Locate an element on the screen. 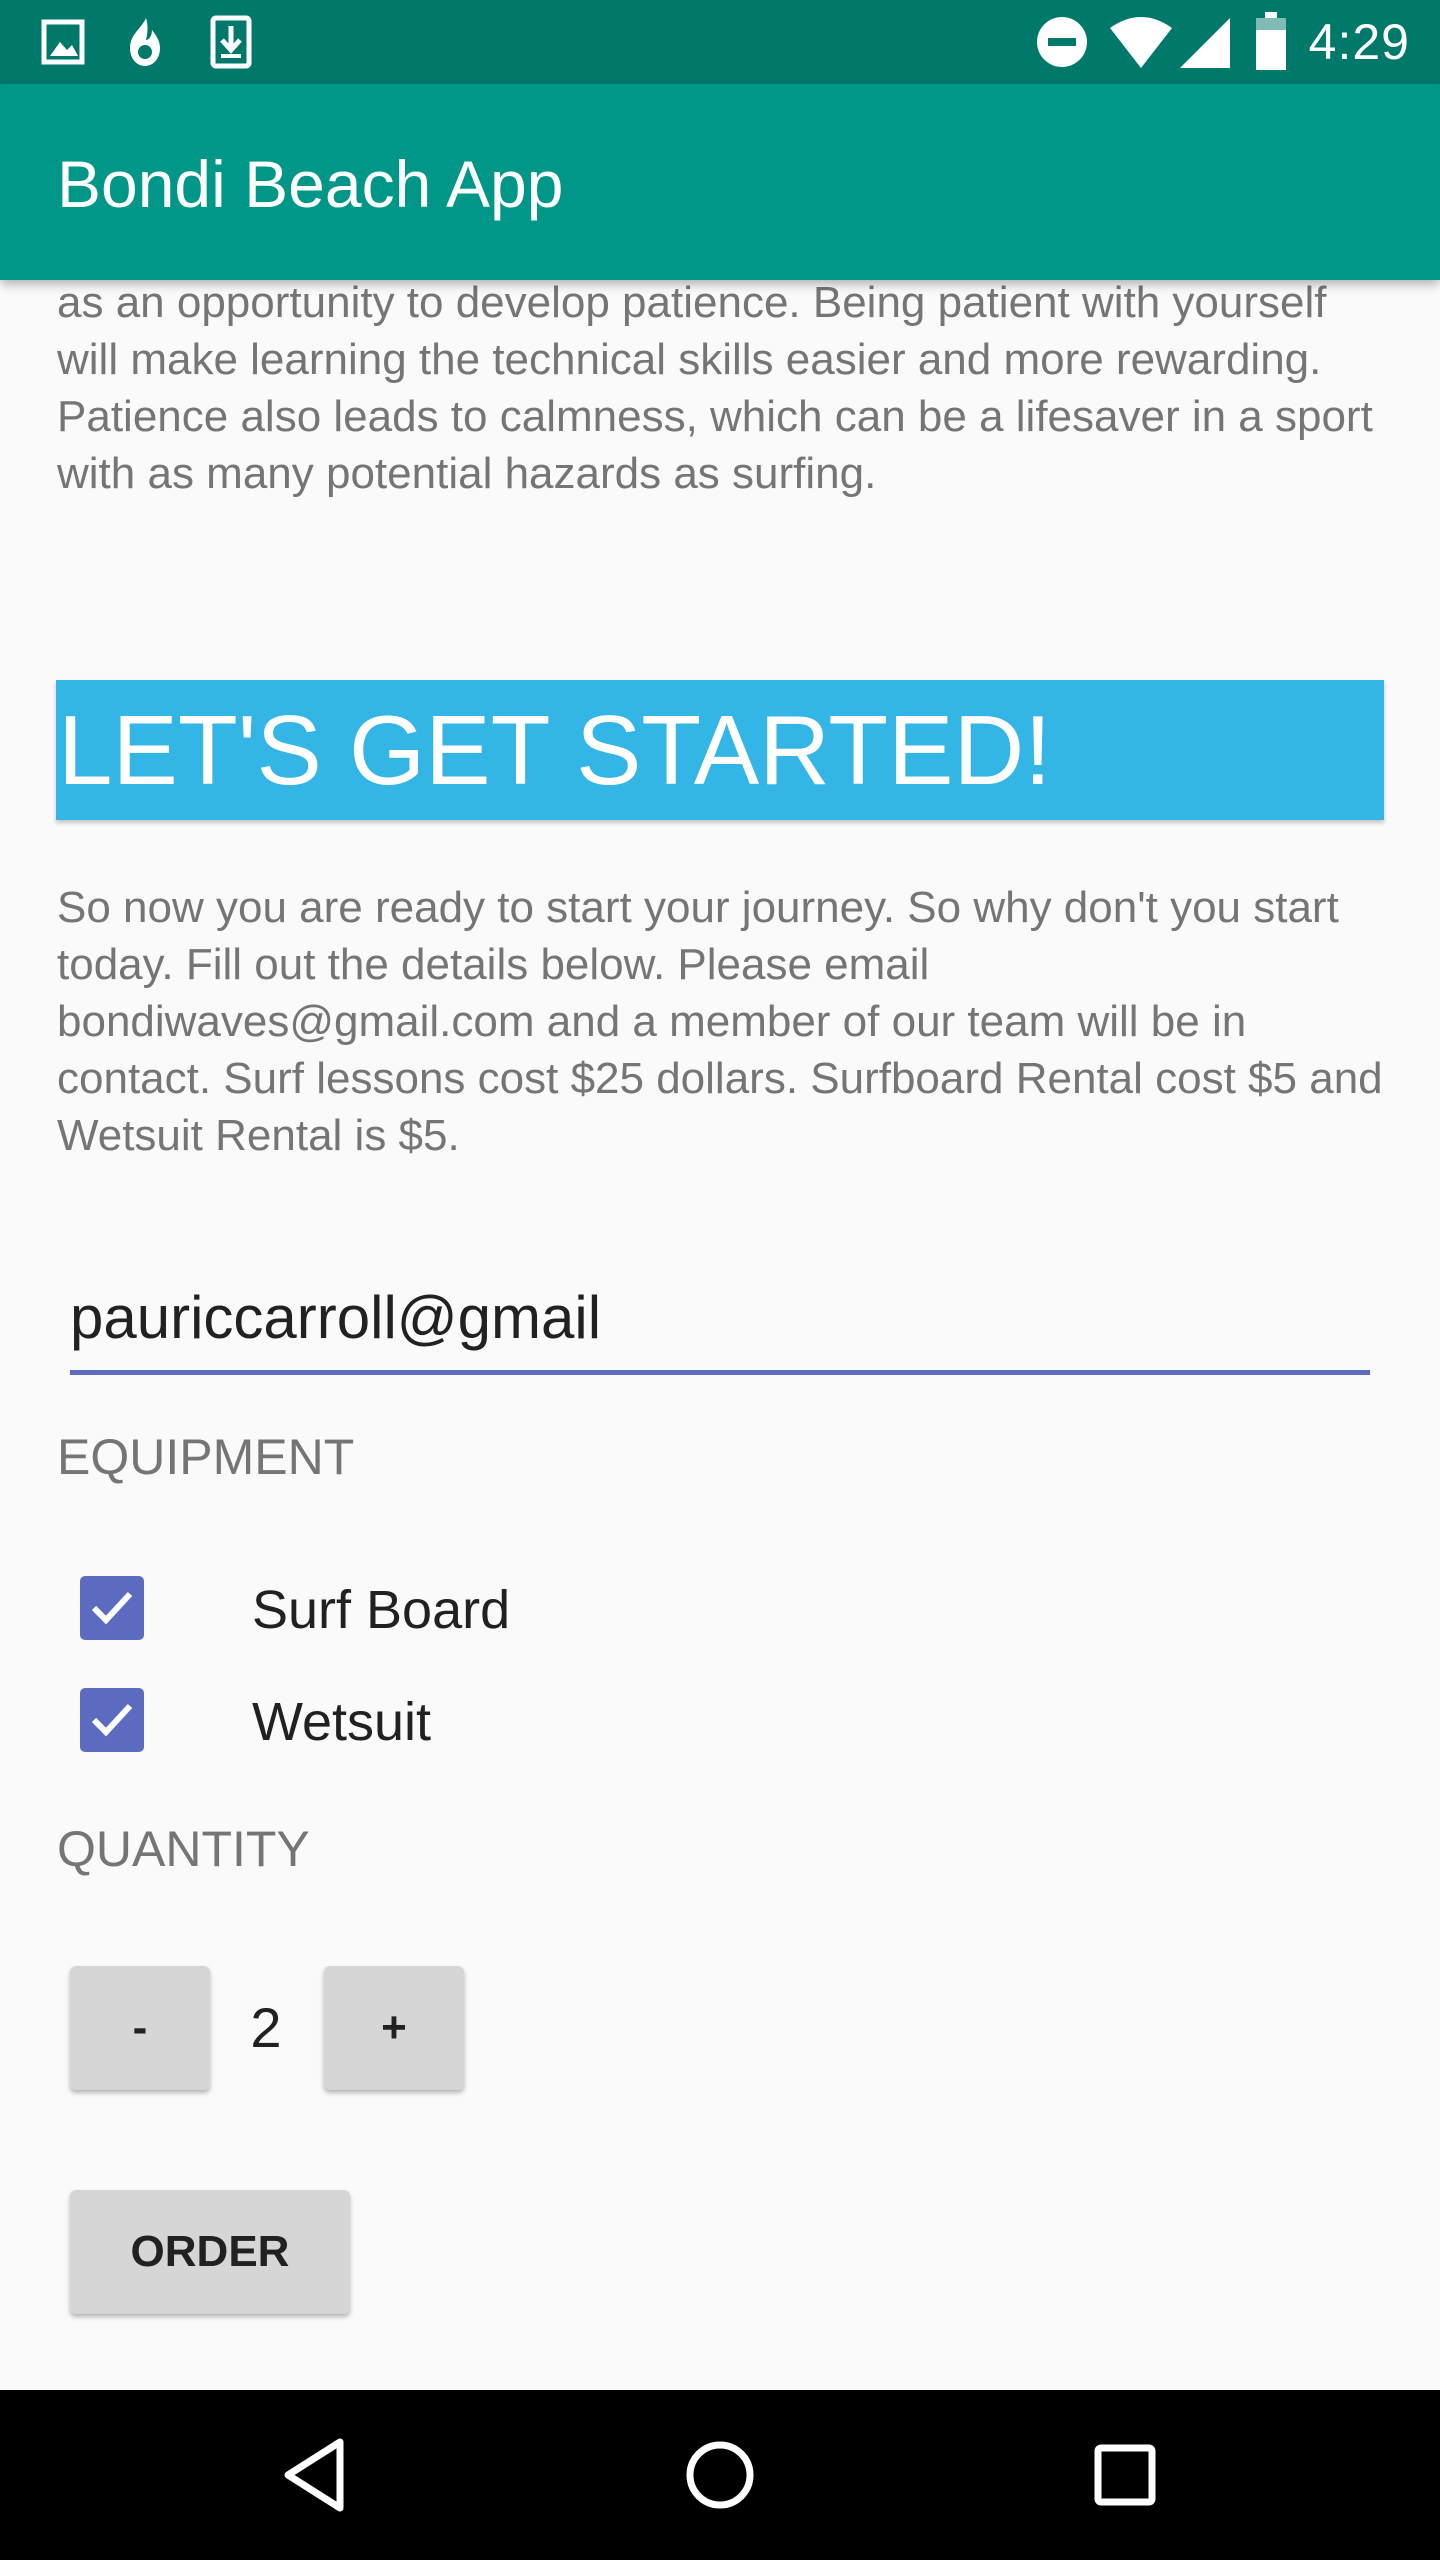 The height and width of the screenshot is (2560, 1440). cell-signal-icon is located at coordinates (1204, 44).